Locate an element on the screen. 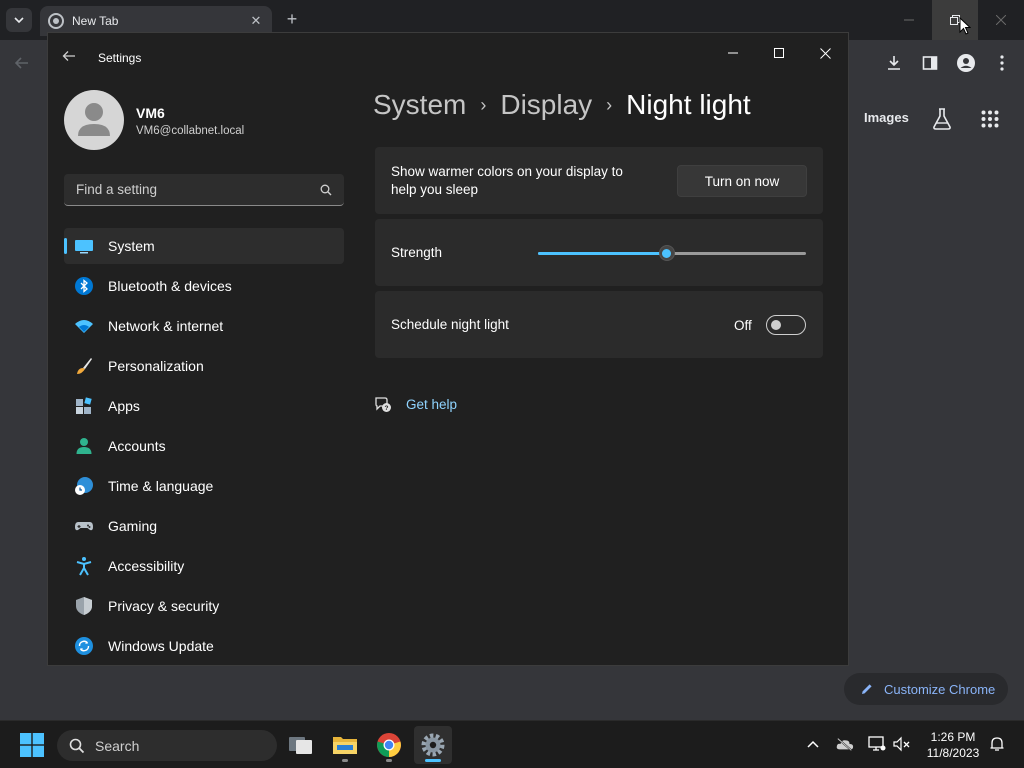  schedule-toggle is located at coordinates (786, 325).